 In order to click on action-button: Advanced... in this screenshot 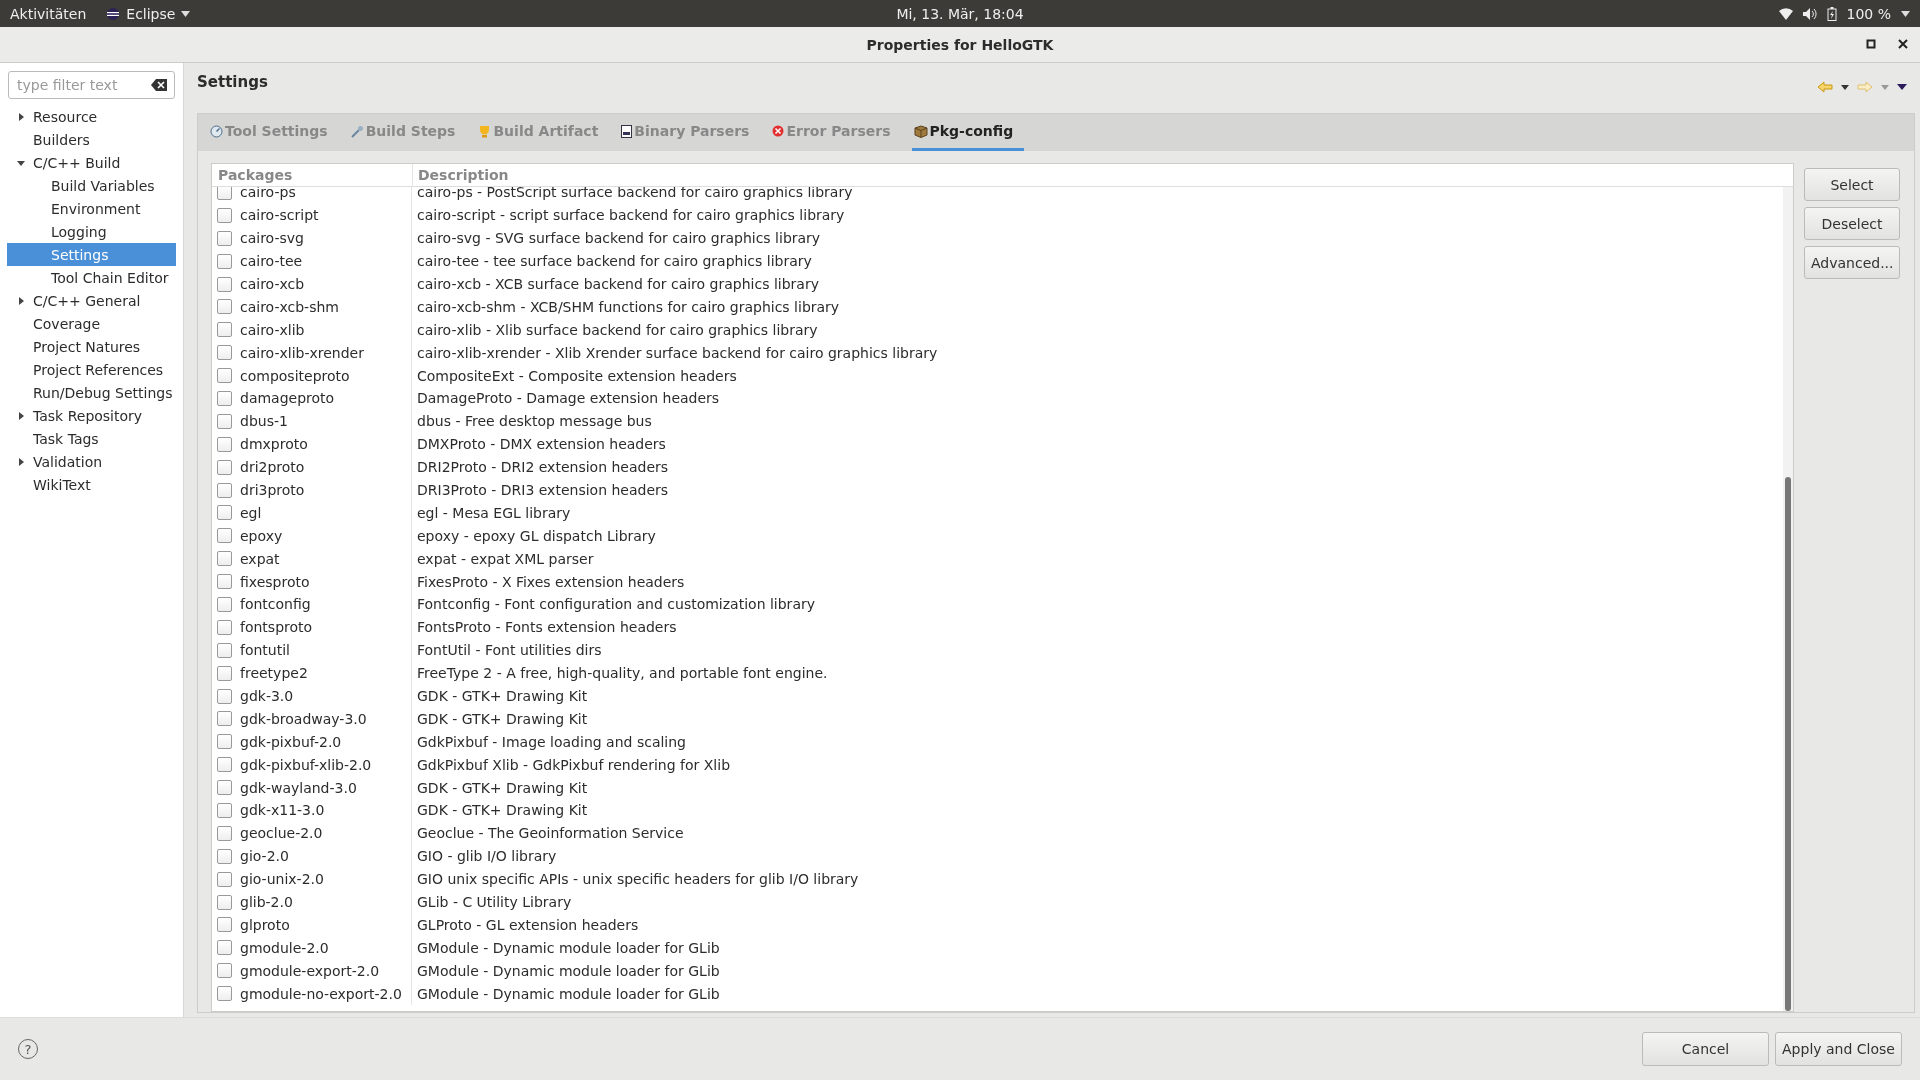, I will do `click(1852, 262)`.